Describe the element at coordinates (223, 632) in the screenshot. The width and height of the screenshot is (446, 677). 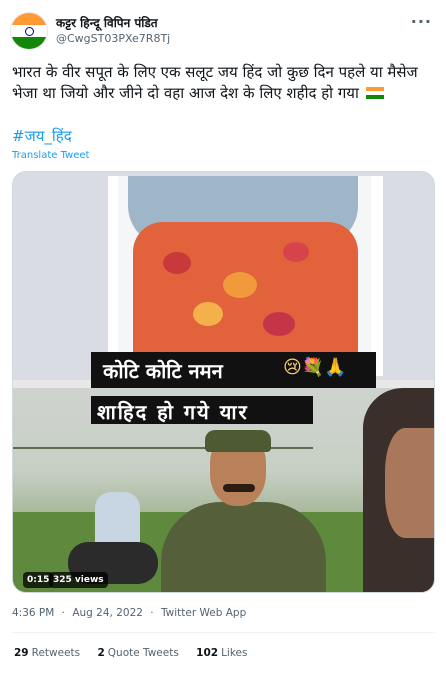
I see `divider` at that location.